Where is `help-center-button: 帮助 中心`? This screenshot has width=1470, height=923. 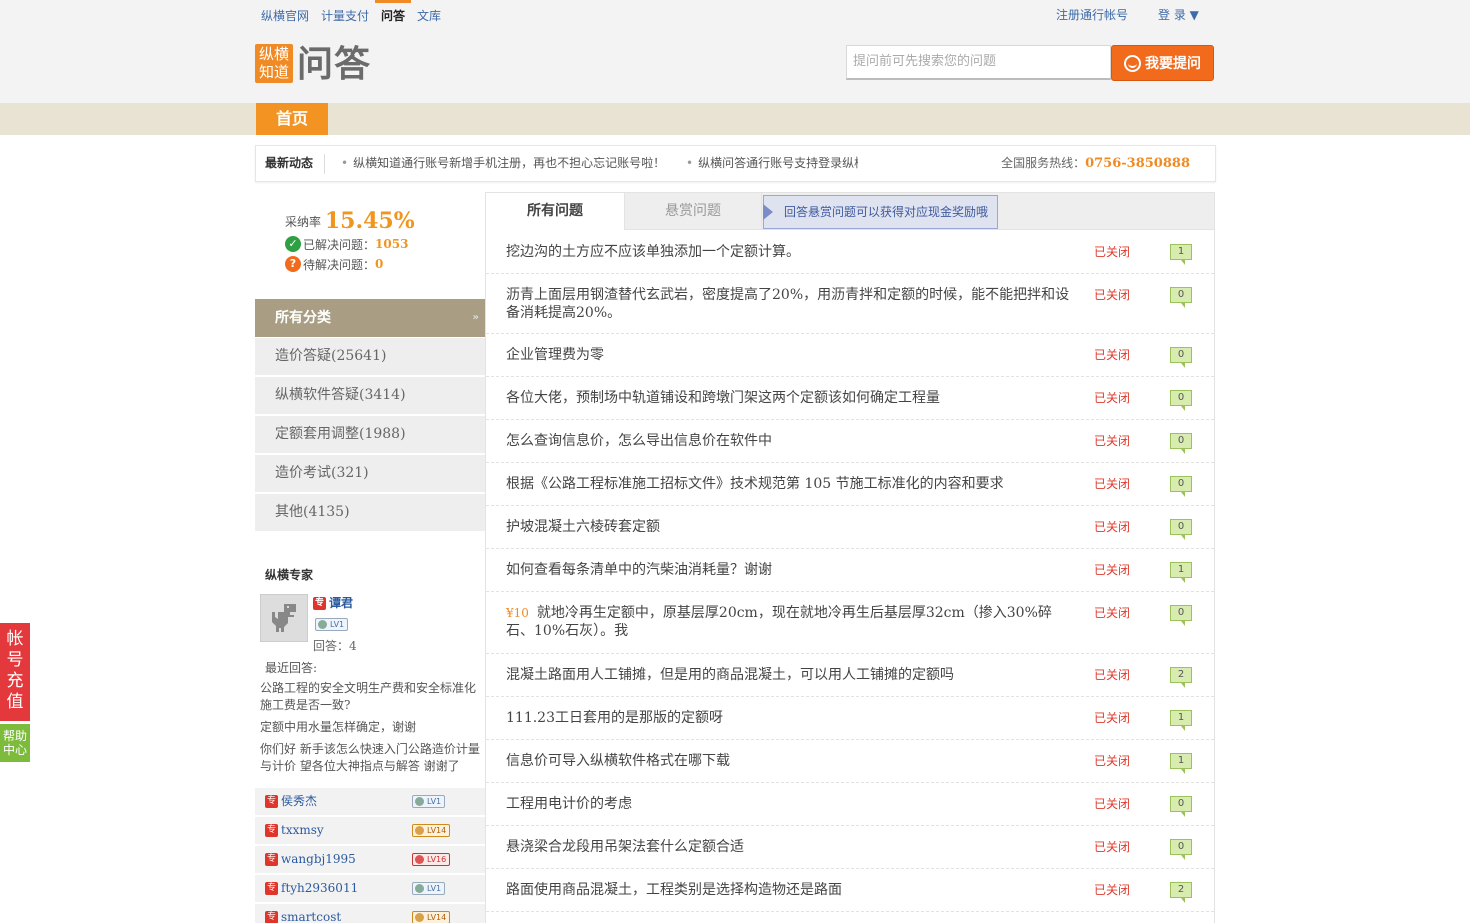 help-center-button: 帮助 中心 is located at coordinates (15, 743).